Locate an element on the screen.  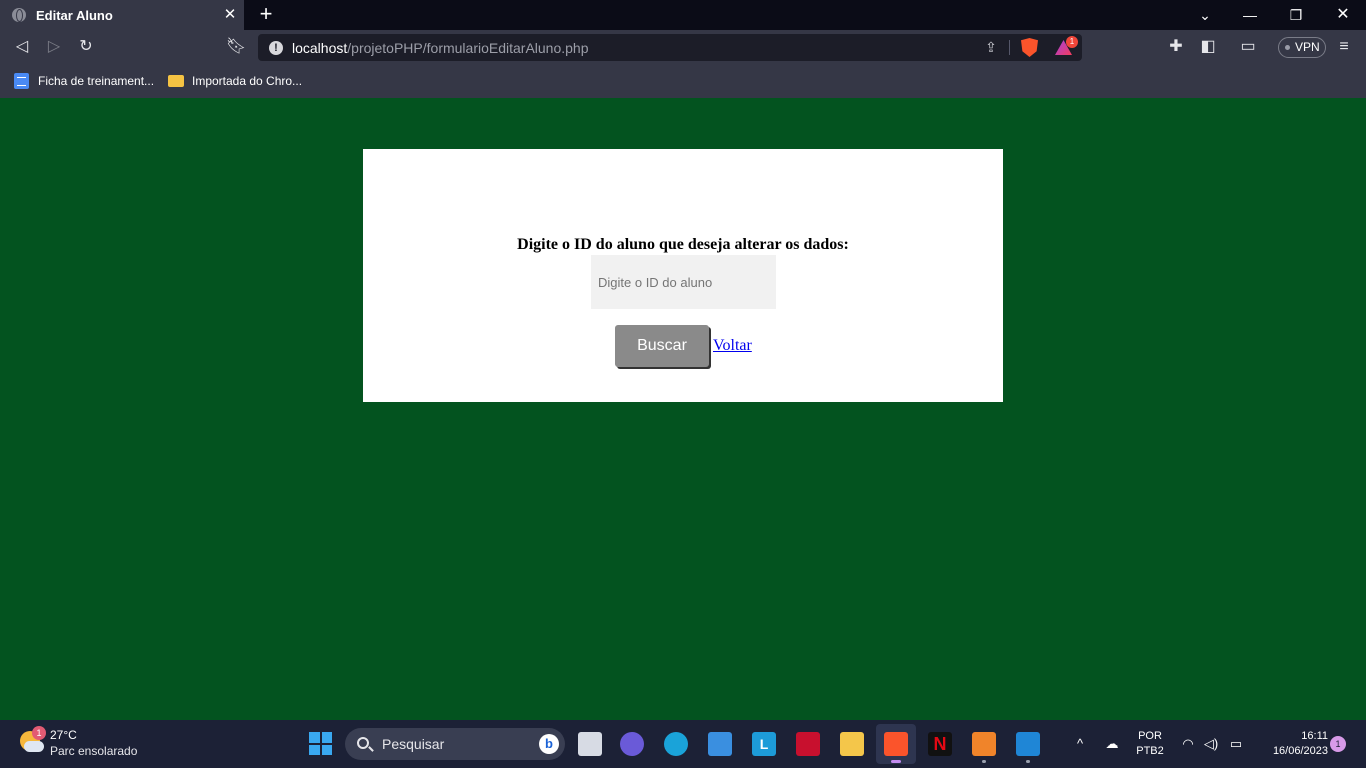
restore-icon: ❐ is located at coordinates (1296, 15).